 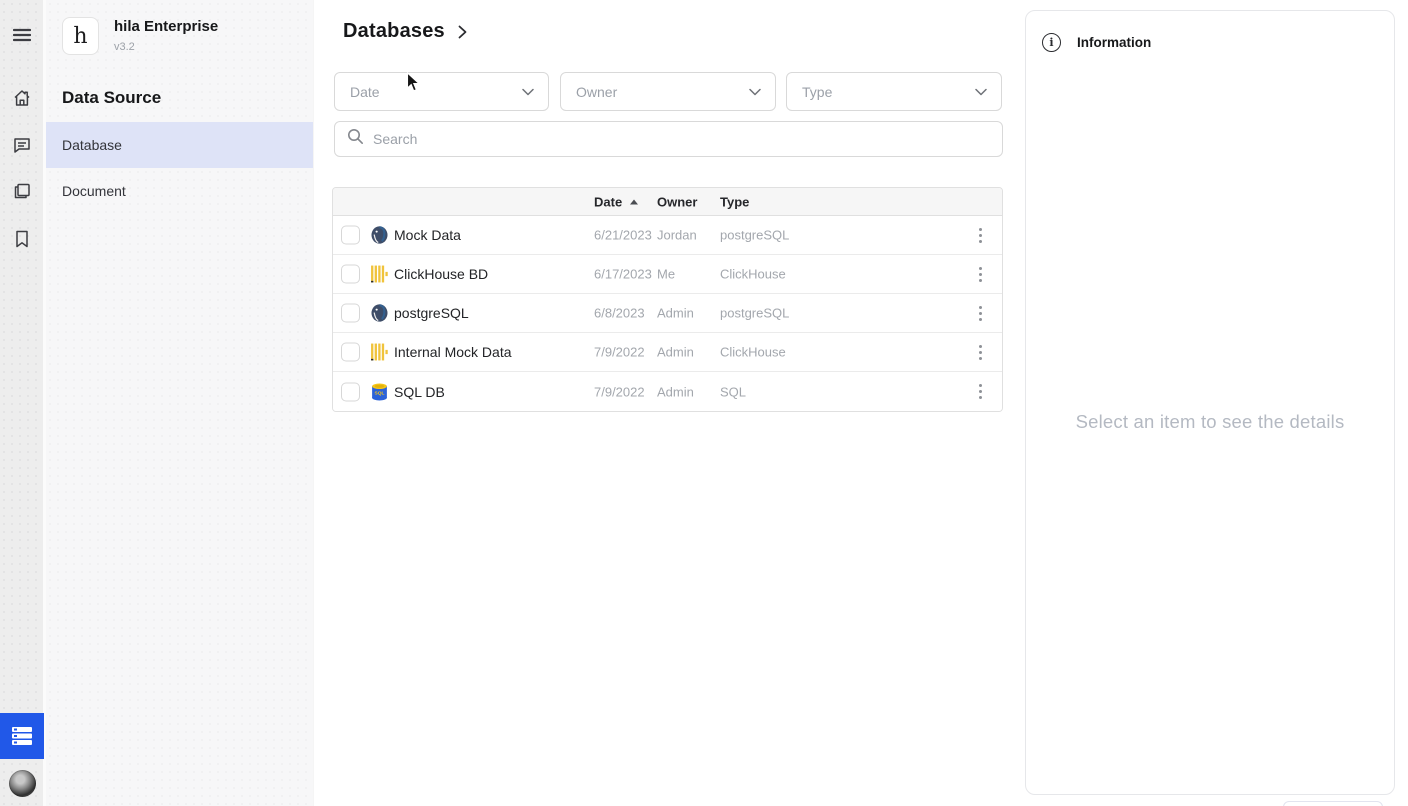 I want to click on icon-rail, so click(x=23, y=403).